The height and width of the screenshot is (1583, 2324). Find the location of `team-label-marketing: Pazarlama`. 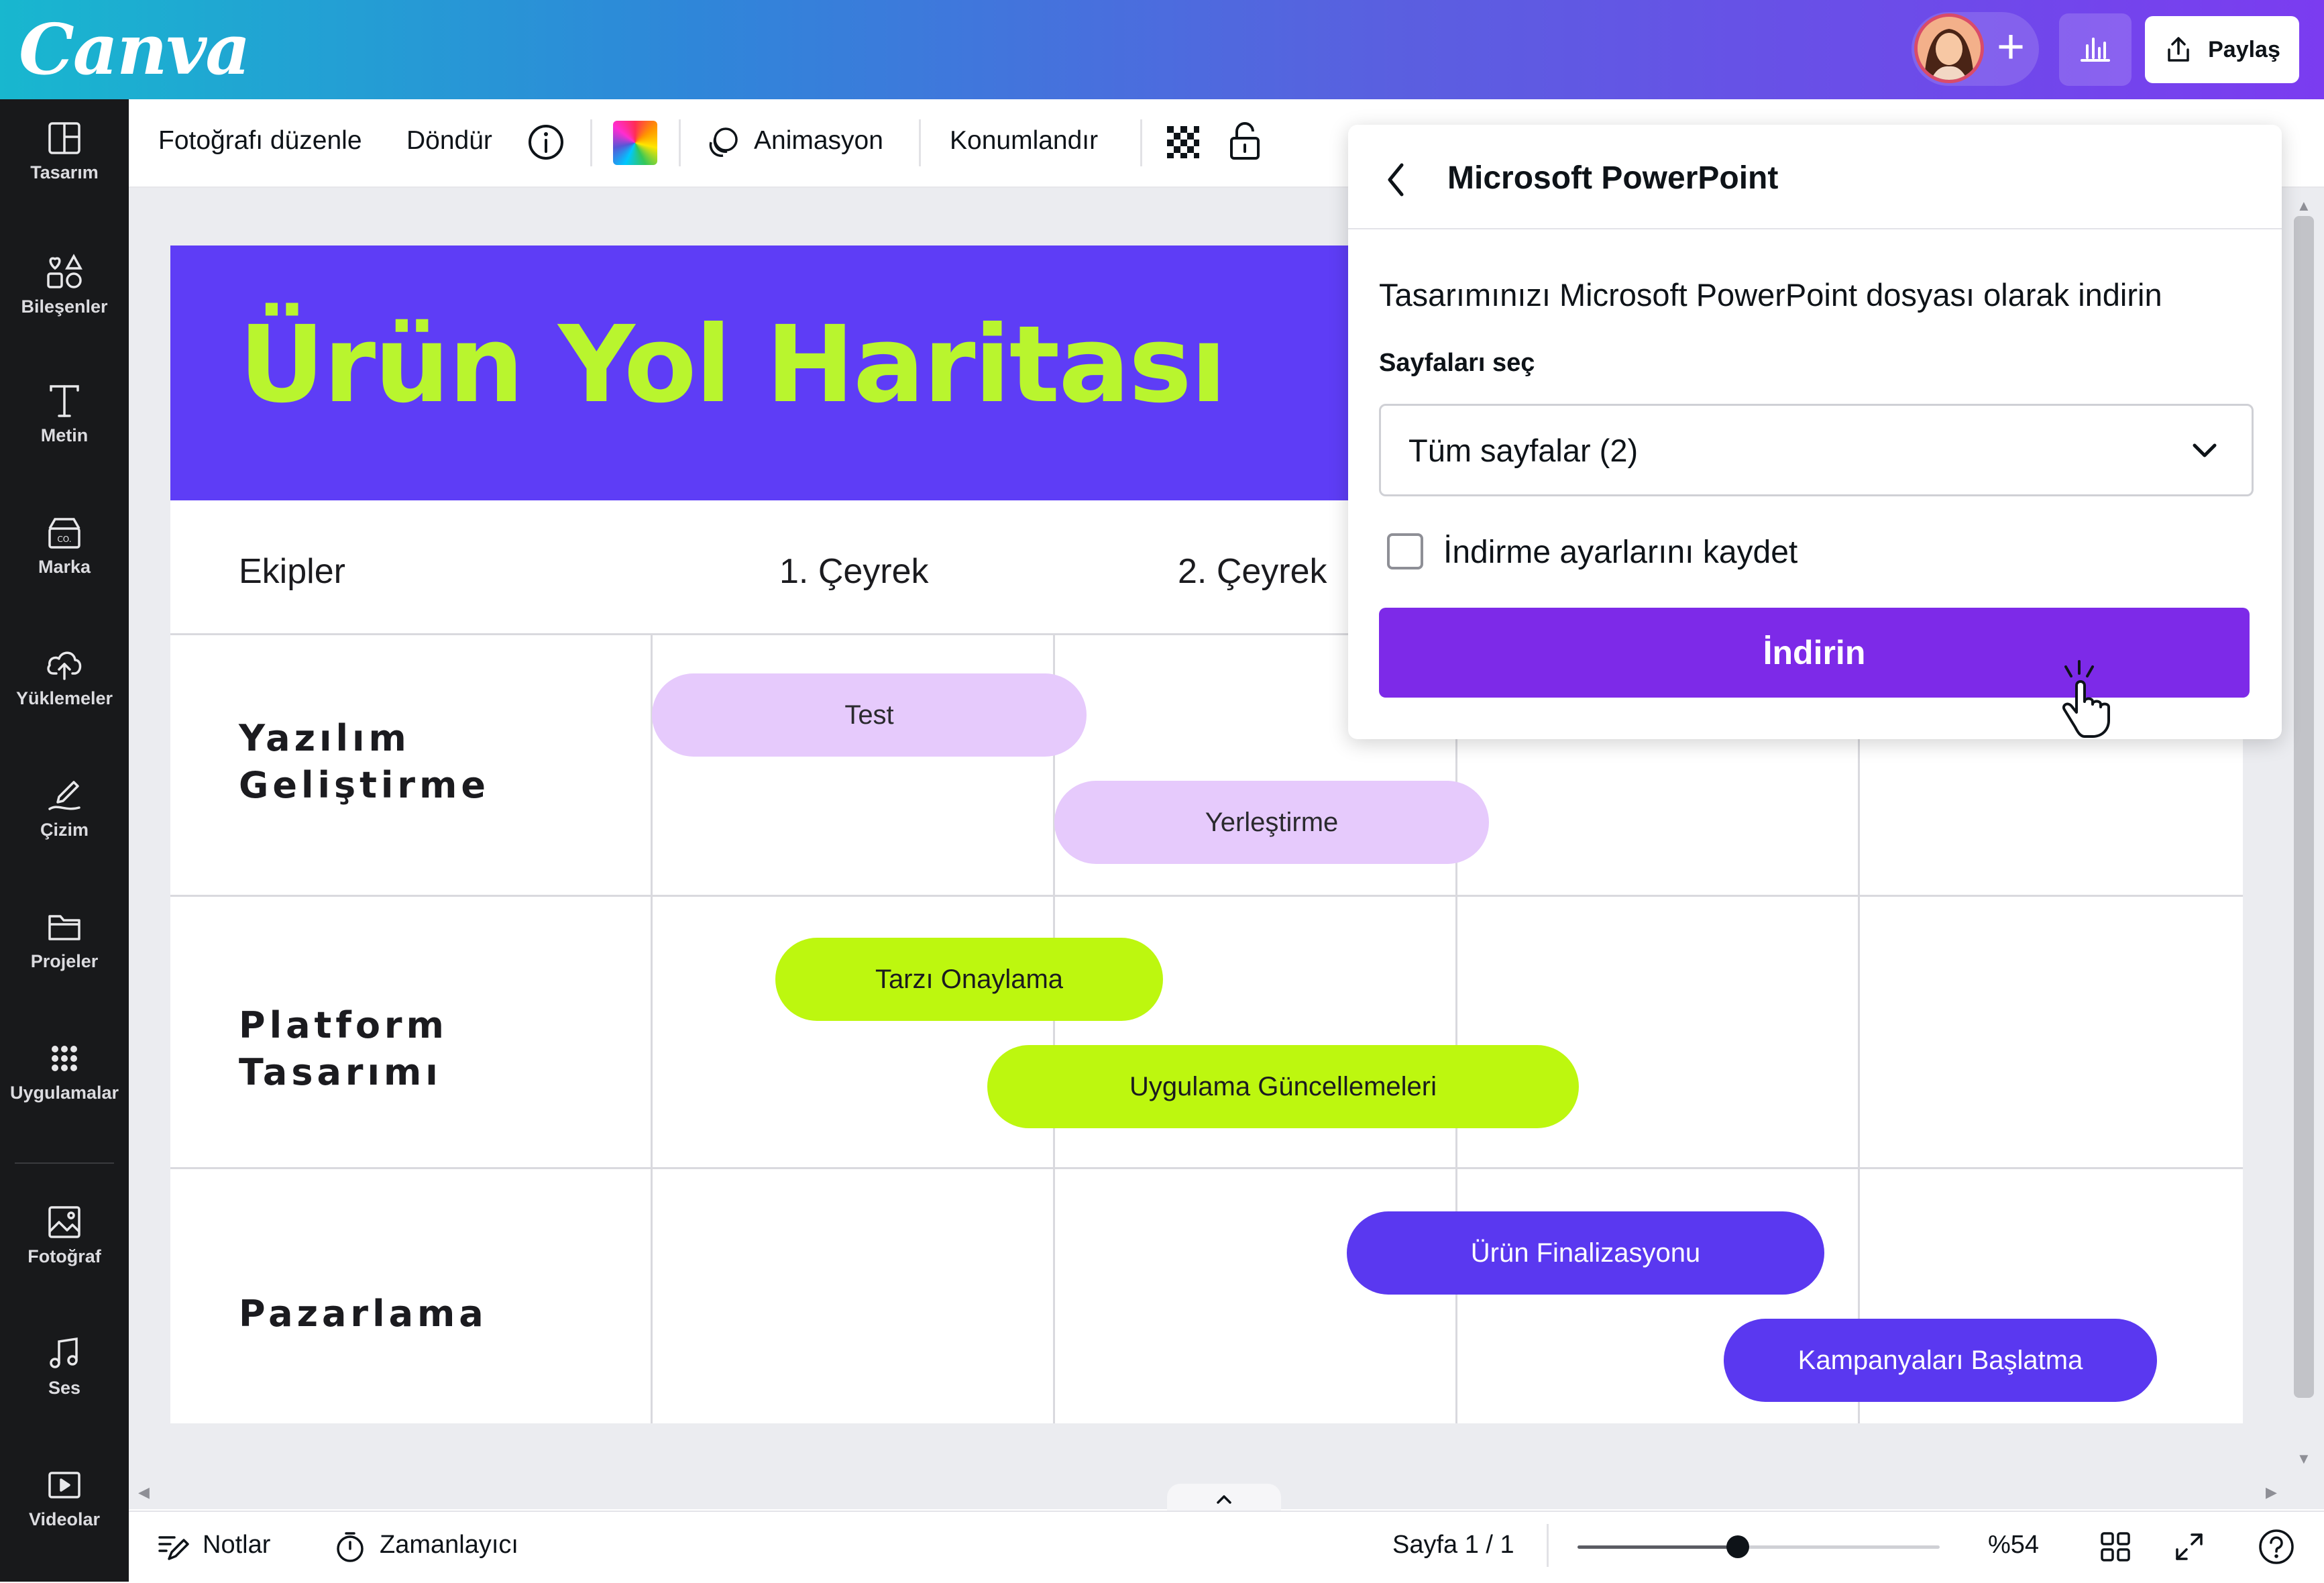

team-label-marketing: Pazarlama is located at coordinates (363, 1314).